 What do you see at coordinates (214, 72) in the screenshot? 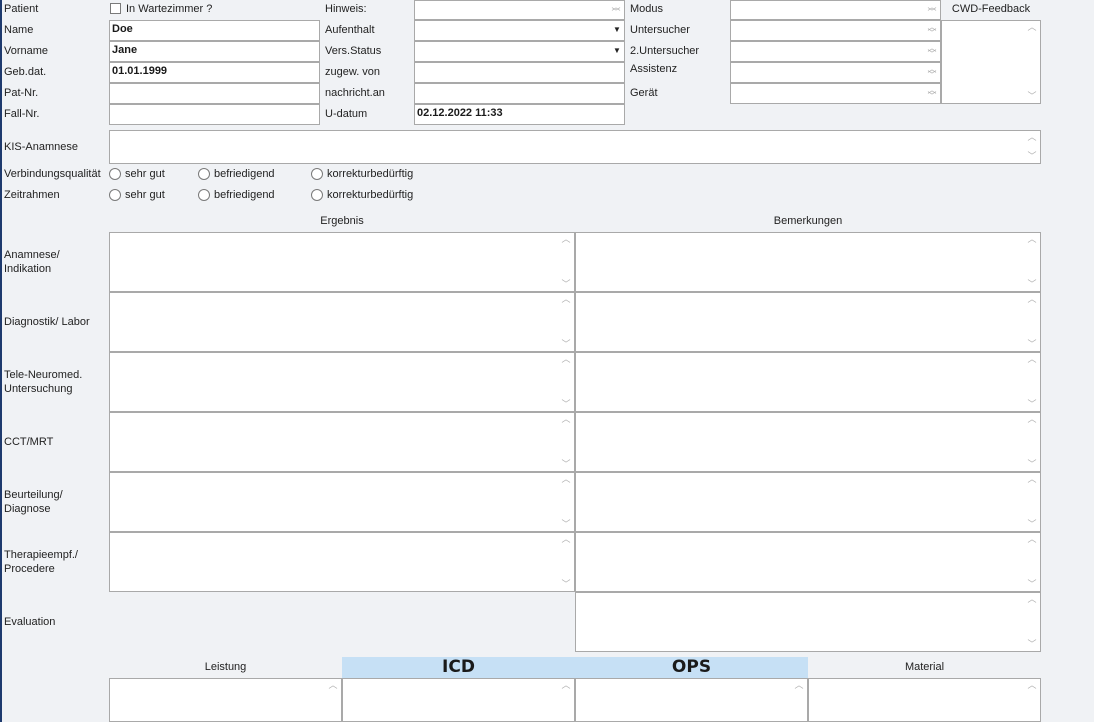
I see `dob-field: 01.01.1999` at bounding box center [214, 72].